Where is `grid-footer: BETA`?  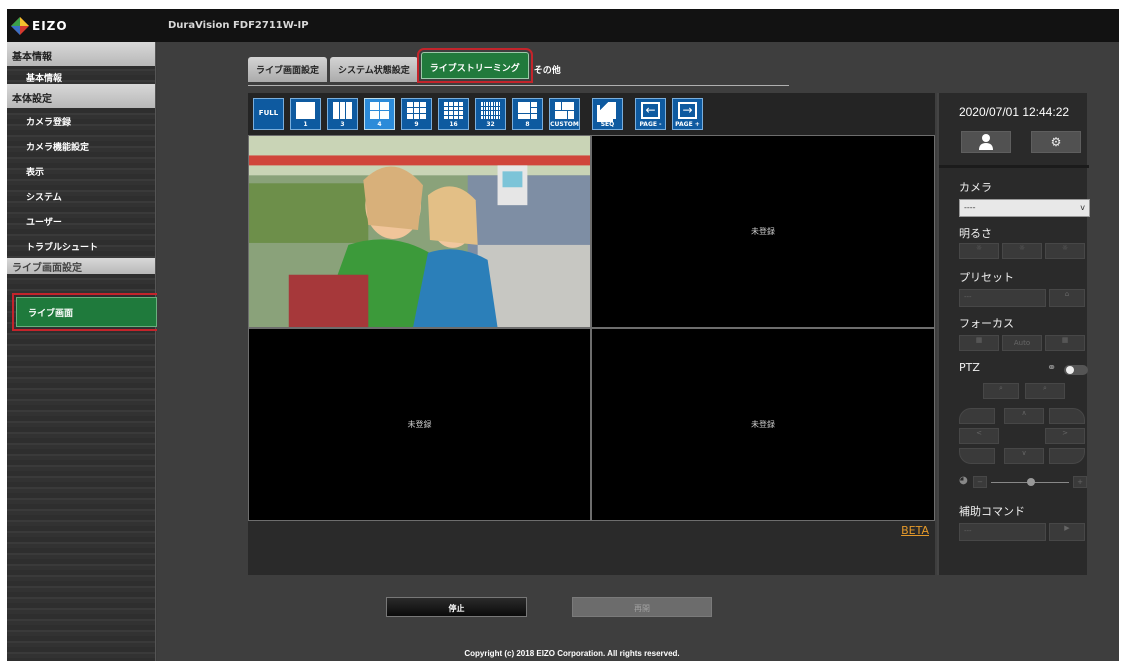
grid-footer: BETA is located at coordinates (591, 548).